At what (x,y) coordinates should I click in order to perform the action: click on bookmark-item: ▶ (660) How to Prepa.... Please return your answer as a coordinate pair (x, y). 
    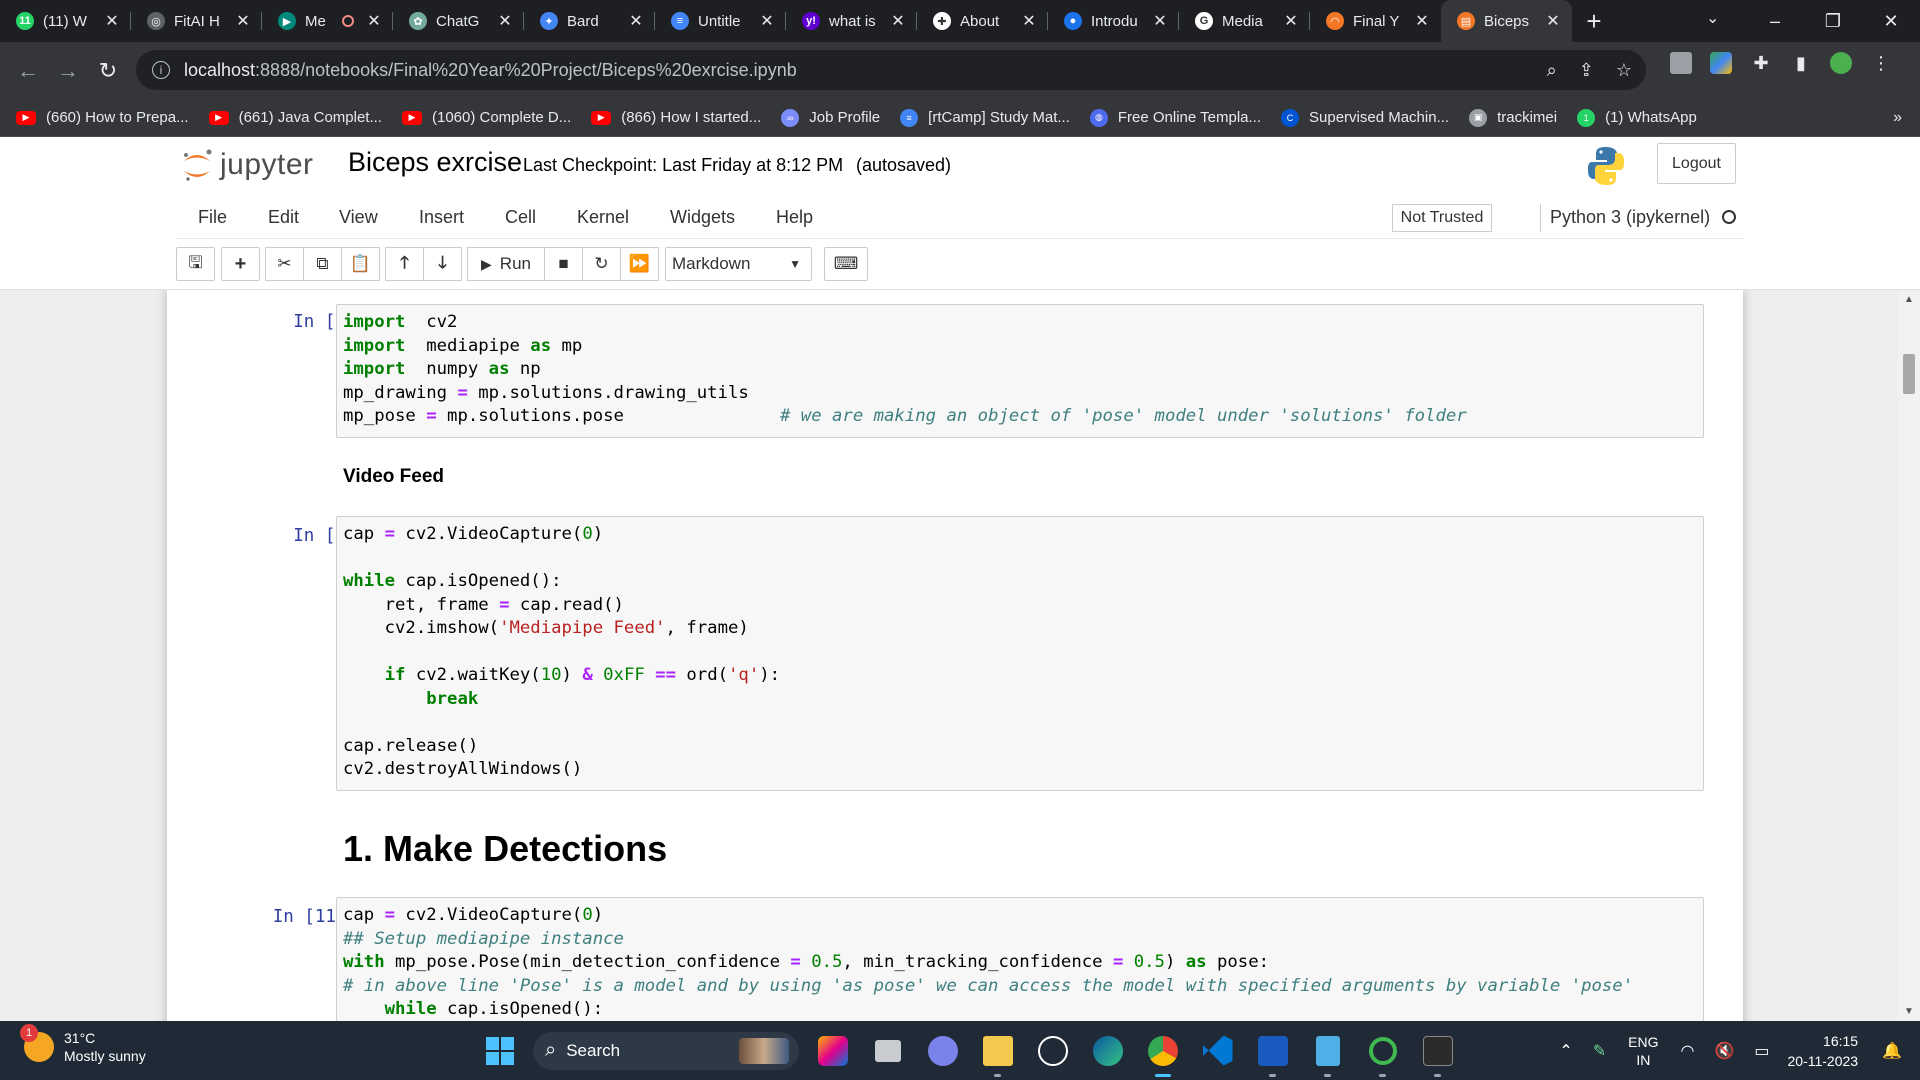
    Looking at the image, I should click on (102, 117).